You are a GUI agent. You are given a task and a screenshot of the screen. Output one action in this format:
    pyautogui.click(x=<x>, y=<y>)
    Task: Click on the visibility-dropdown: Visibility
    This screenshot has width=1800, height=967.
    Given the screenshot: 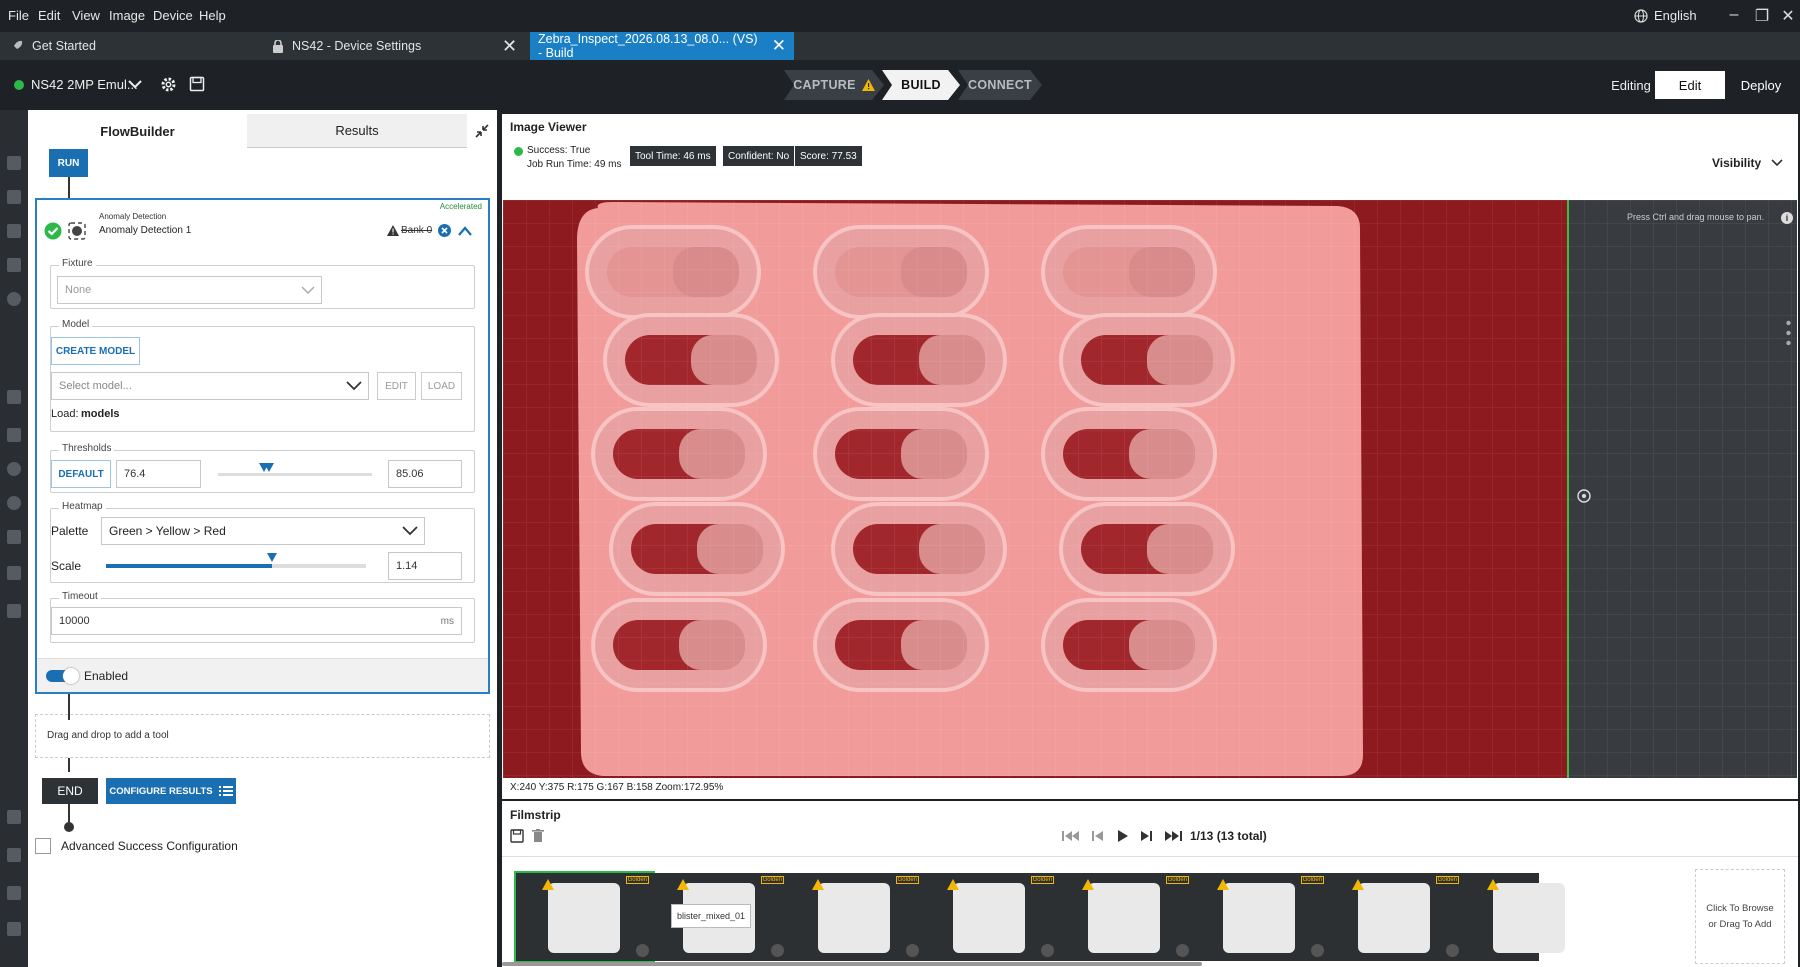 What is the action you would take?
    pyautogui.click(x=1747, y=163)
    